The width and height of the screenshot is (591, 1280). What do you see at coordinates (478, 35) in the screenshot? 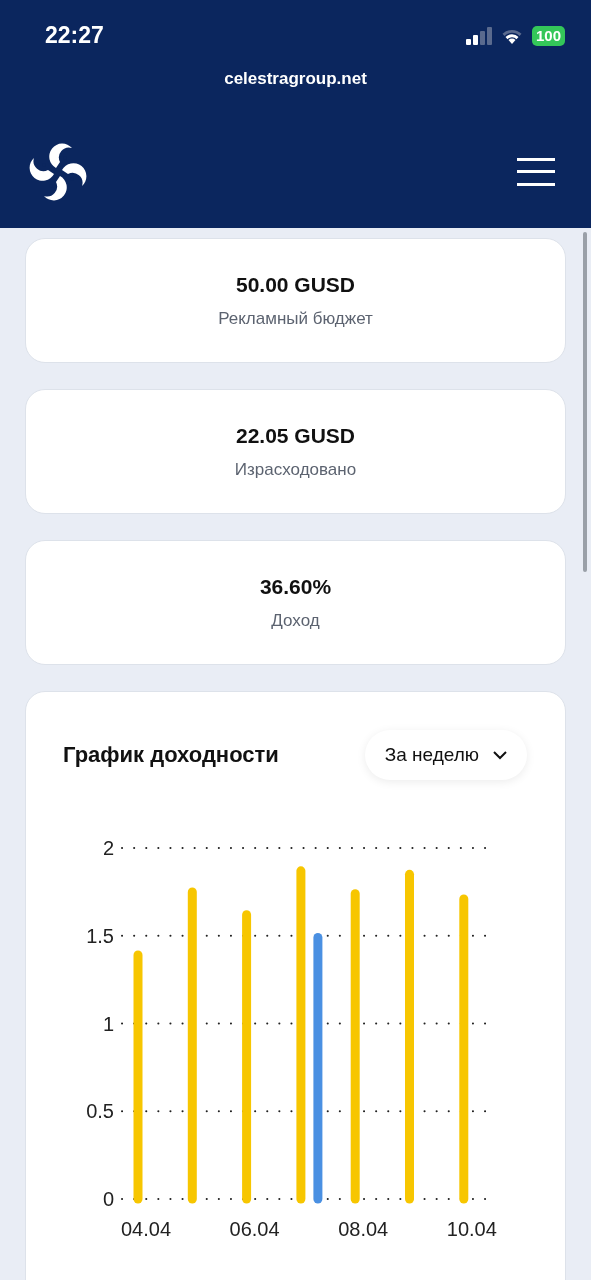
I see `signal-icon` at bounding box center [478, 35].